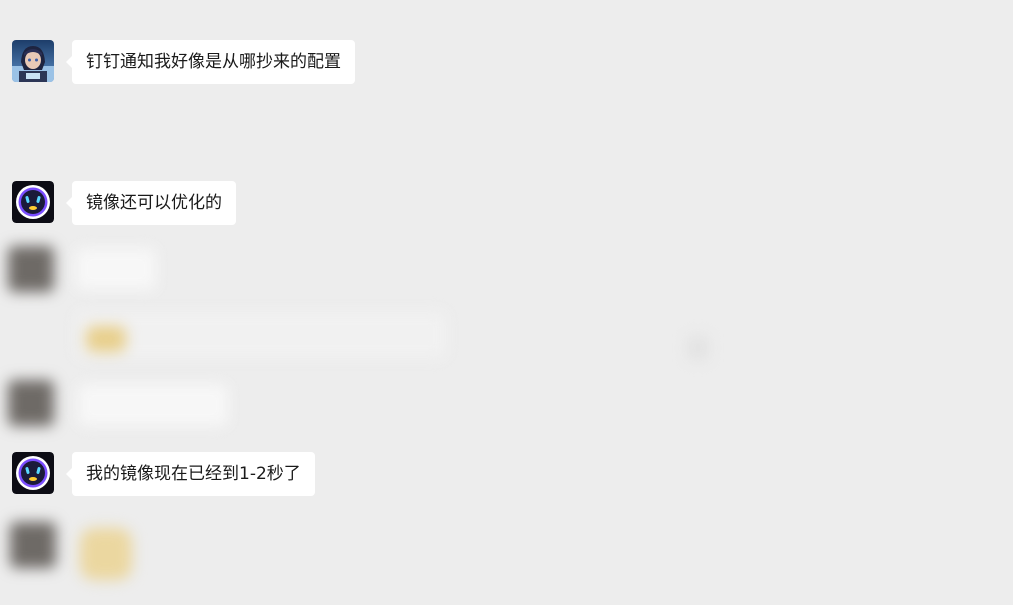  What do you see at coordinates (106, 554) in the screenshot?
I see `blurred-sticker` at bounding box center [106, 554].